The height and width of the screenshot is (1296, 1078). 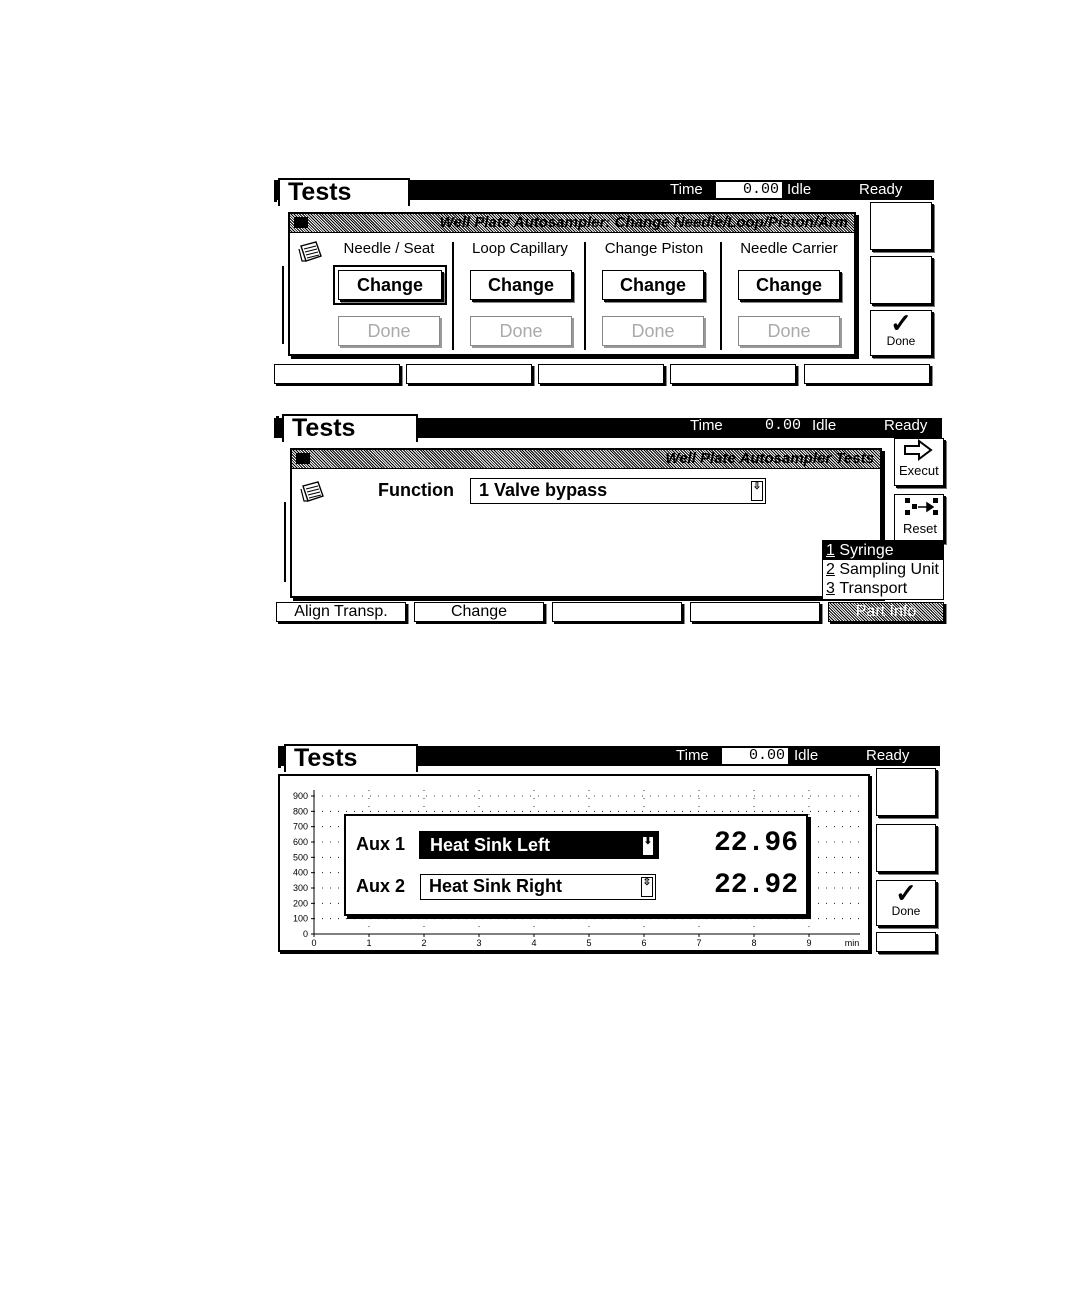 What do you see at coordinates (300, 919) in the screenshot?
I see `y-tick-label: 100` at bounding box center [300, 919].